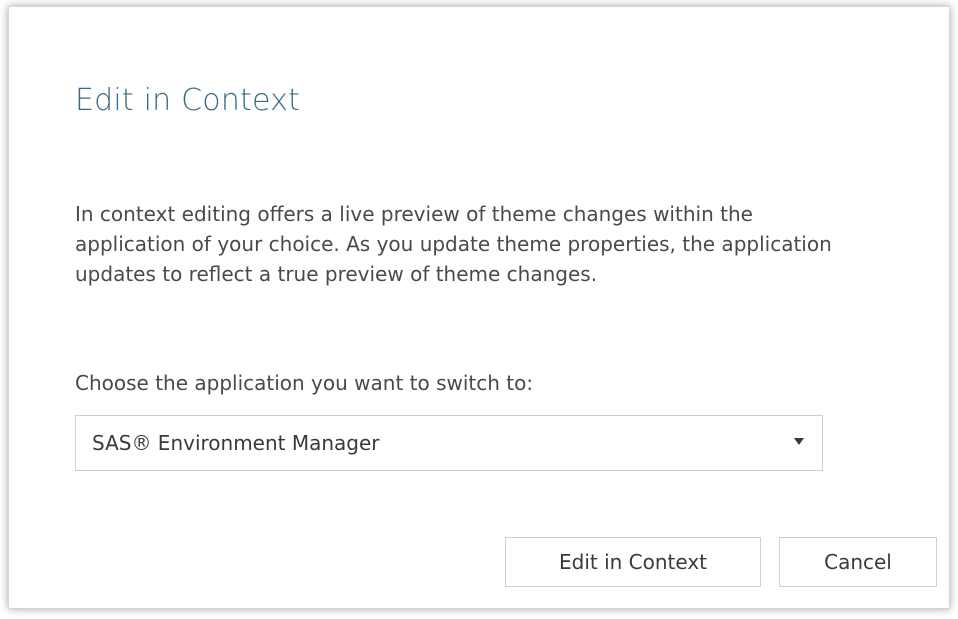 The height and width of the screenshot is (619, 958). I want to click on application-select: SAS® Environment Manager, so click(449, 443).